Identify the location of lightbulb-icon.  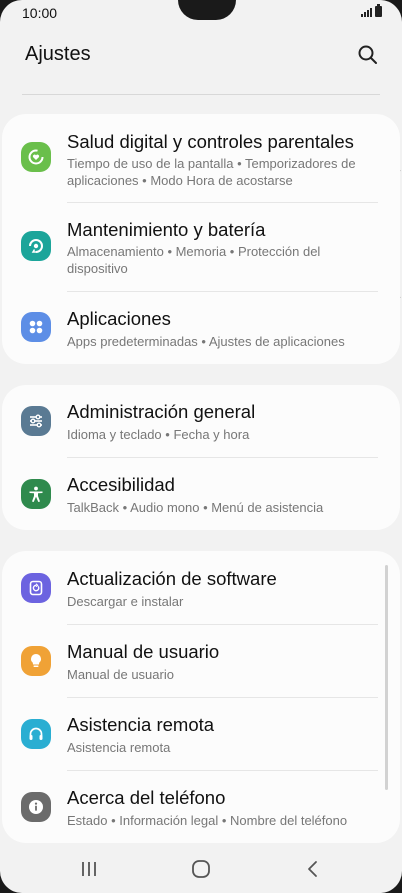
(36, 661).